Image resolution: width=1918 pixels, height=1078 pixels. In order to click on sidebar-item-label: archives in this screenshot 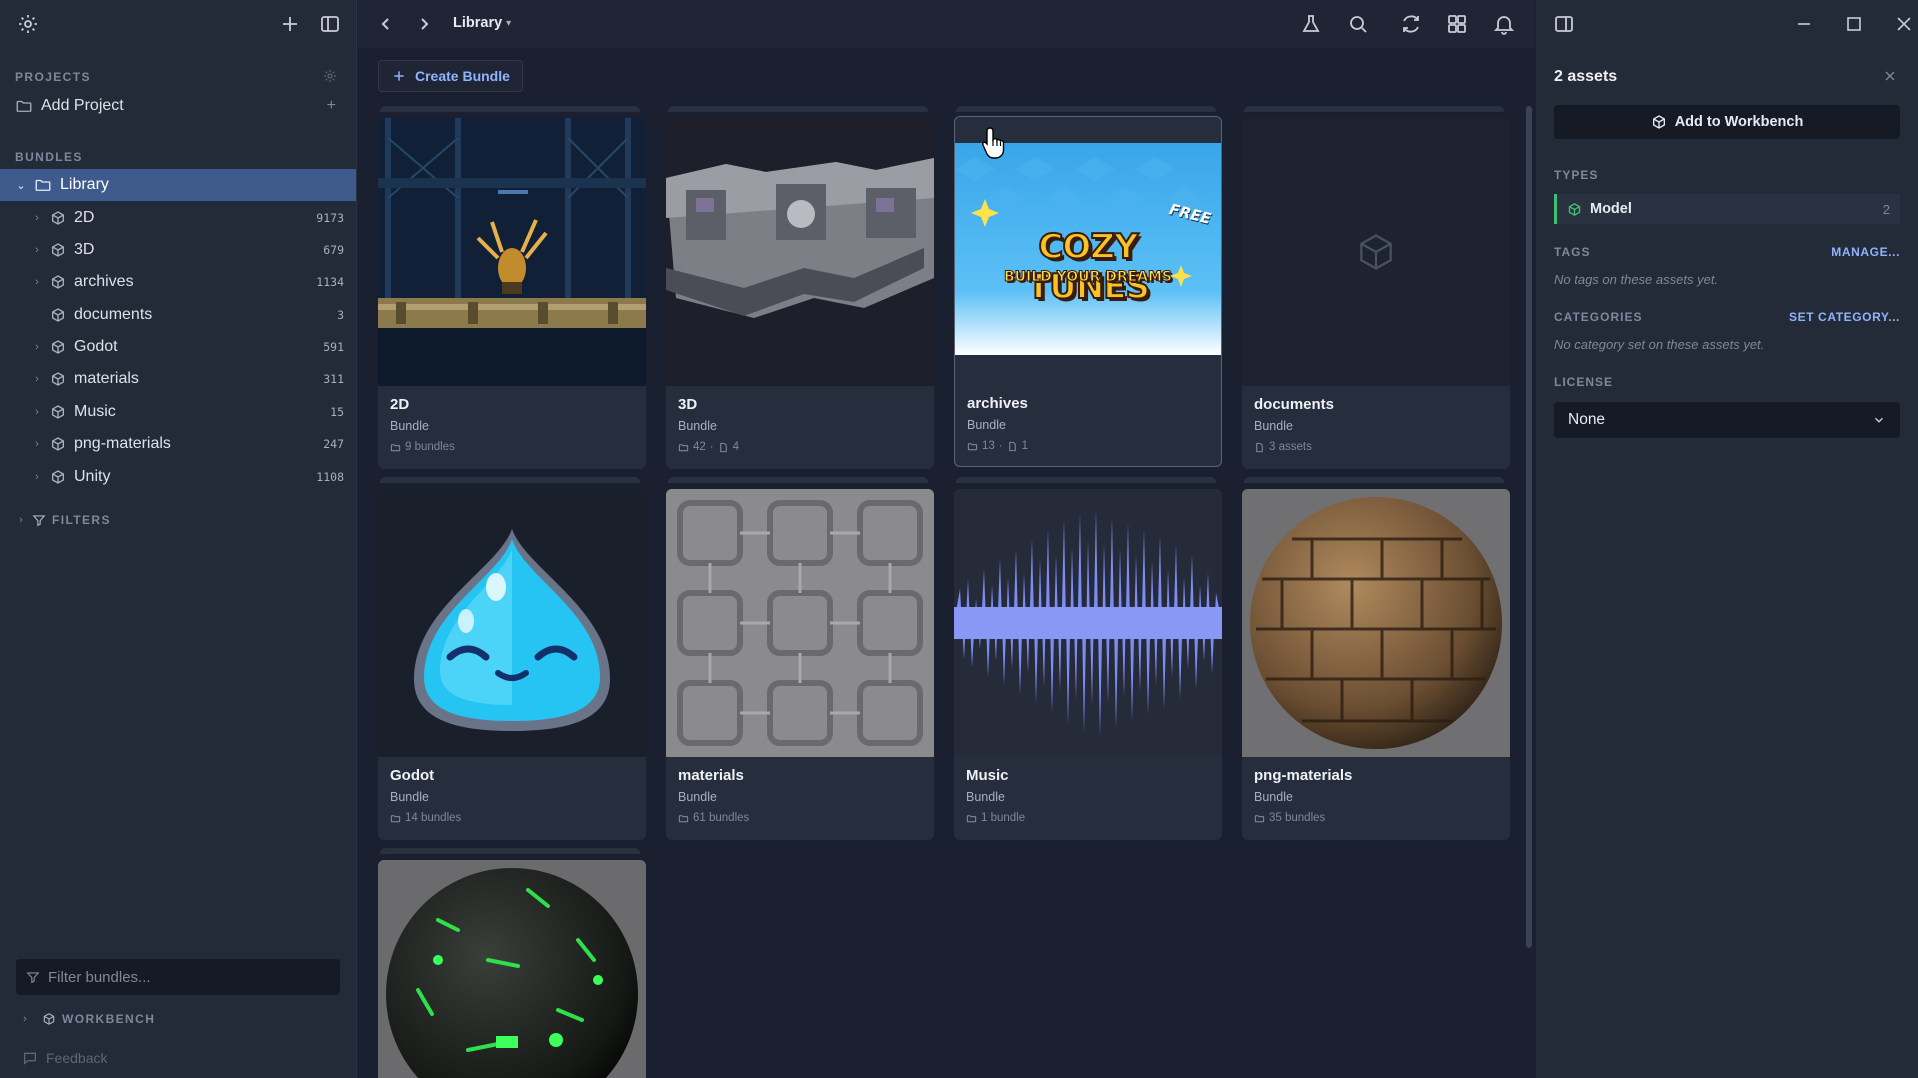, I will do `click(104, 281)`.